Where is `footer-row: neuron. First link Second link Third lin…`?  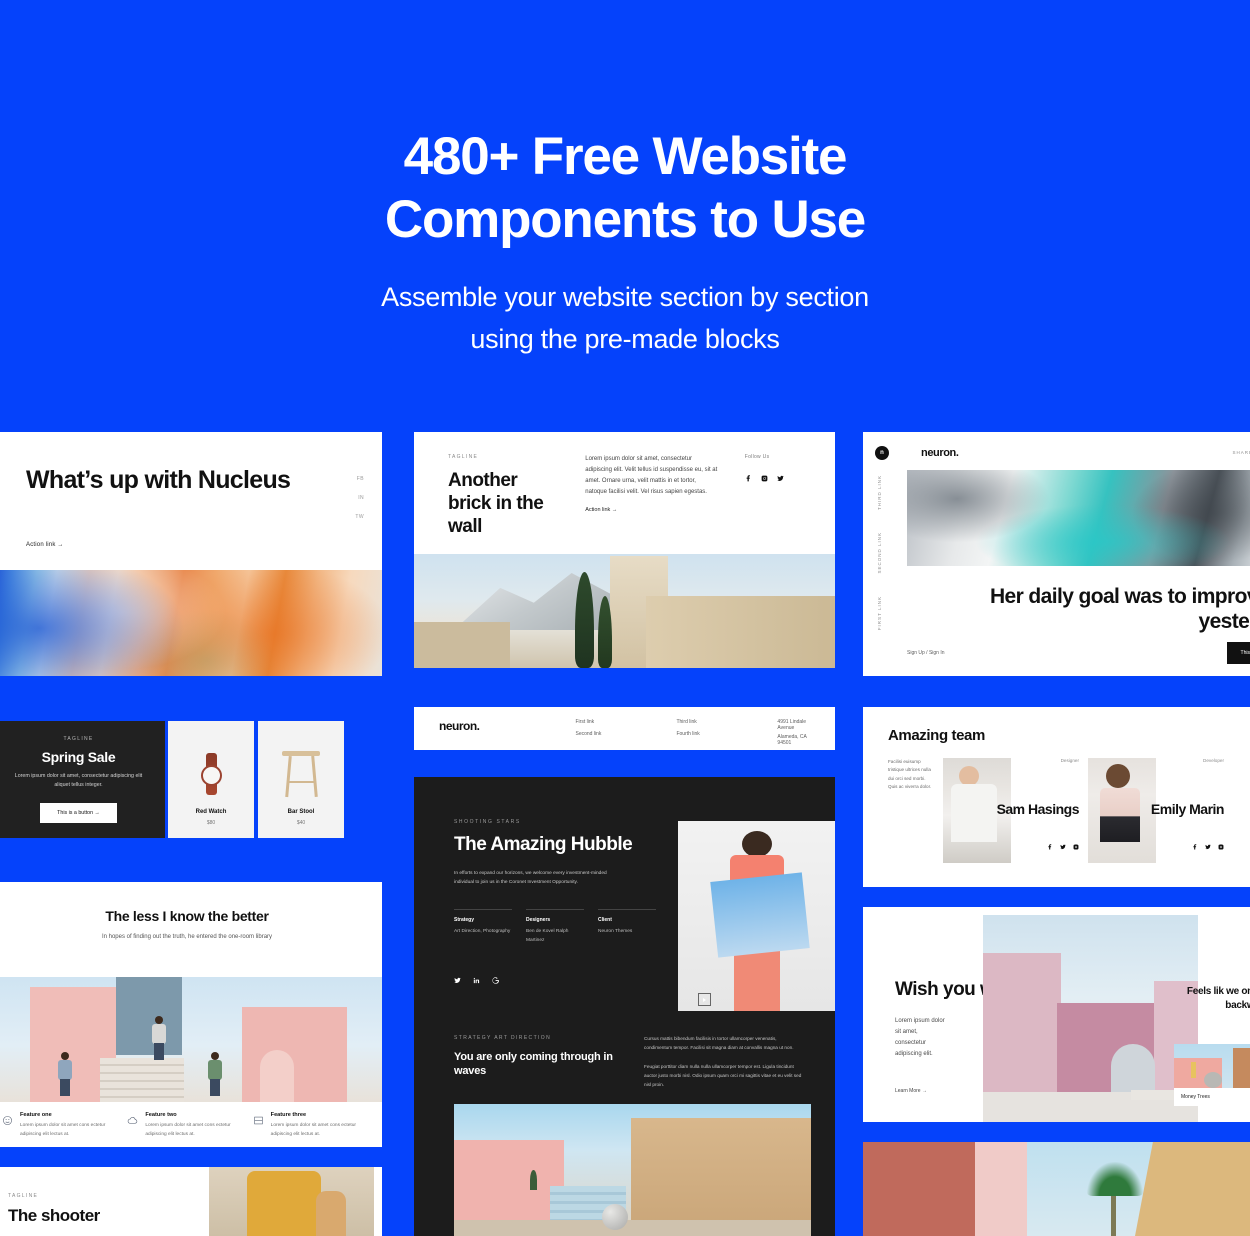 footer-row: neuron. First link Second link Third lin… is located at coordinates (624, 728).